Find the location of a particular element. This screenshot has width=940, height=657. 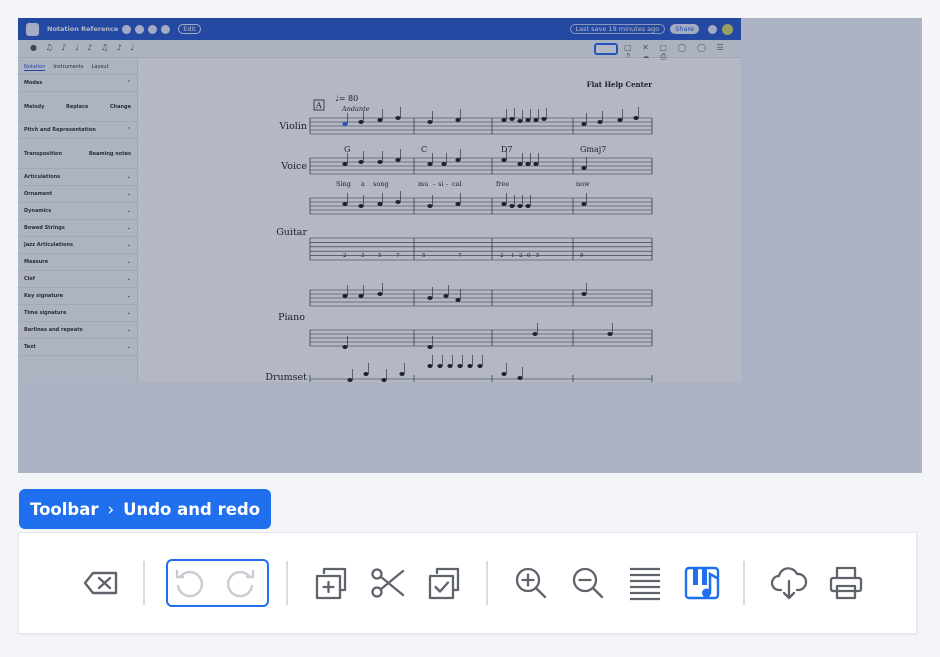

section-dynamics: Dynamics ⌄ is located at coordinates (77, 211).